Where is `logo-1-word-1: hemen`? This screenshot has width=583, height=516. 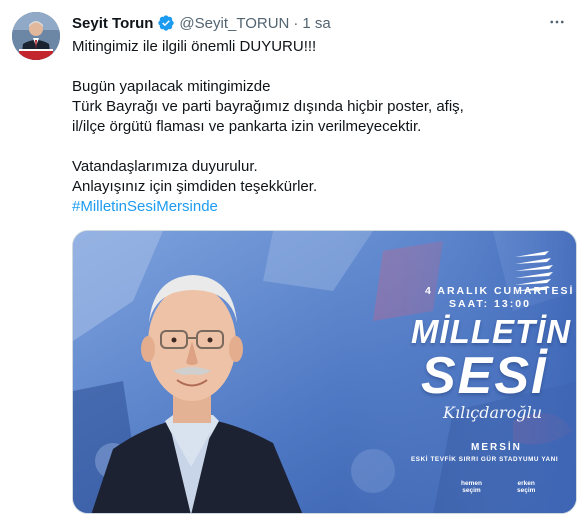
logo-1-word-1: hemen is located at coordinates (471, 483).